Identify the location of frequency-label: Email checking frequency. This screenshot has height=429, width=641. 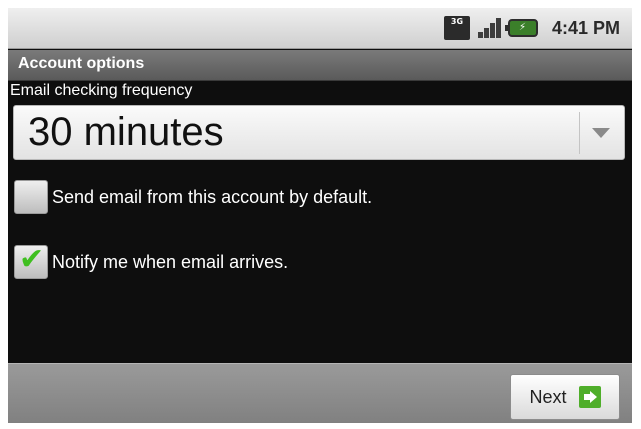
(101, 90).